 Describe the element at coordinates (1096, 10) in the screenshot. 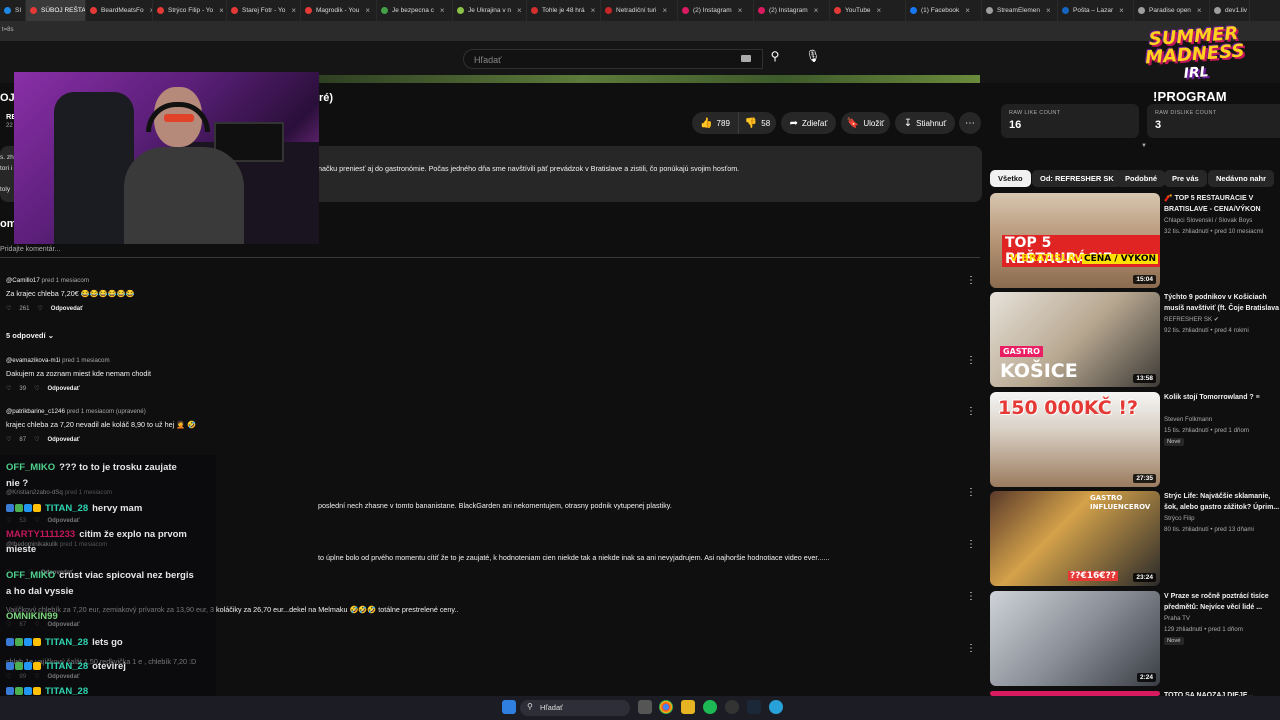

I see `browser-tab: Pošta – Lazar ×` at that location.